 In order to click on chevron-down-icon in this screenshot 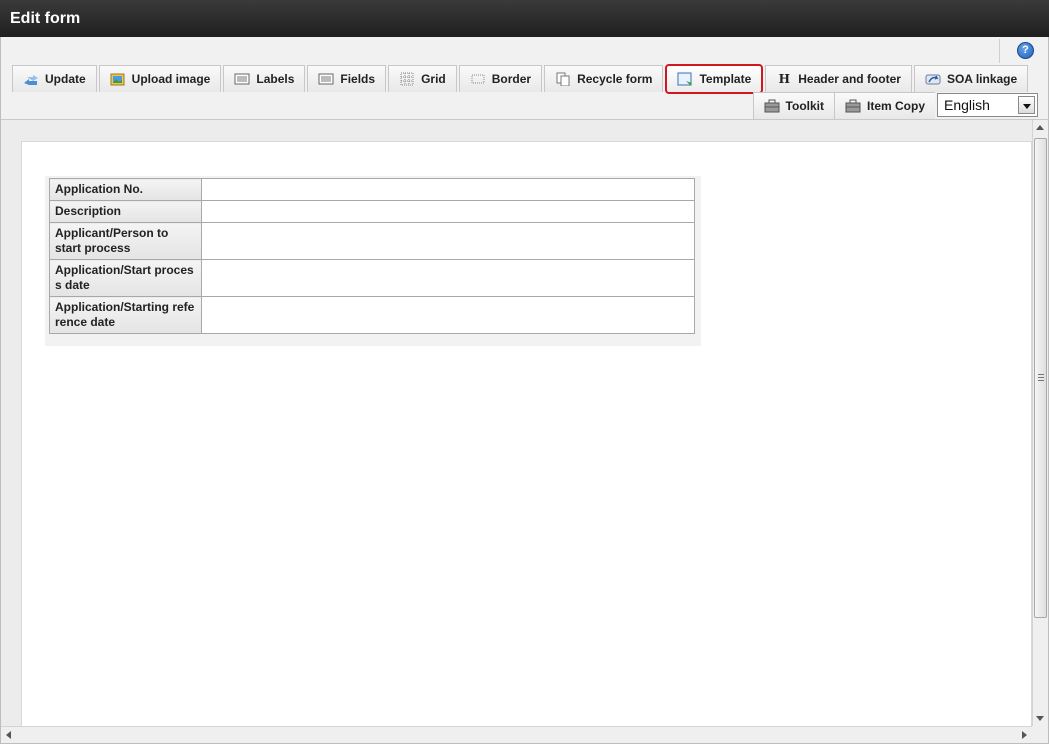, I will do `click(1026, 105)`.